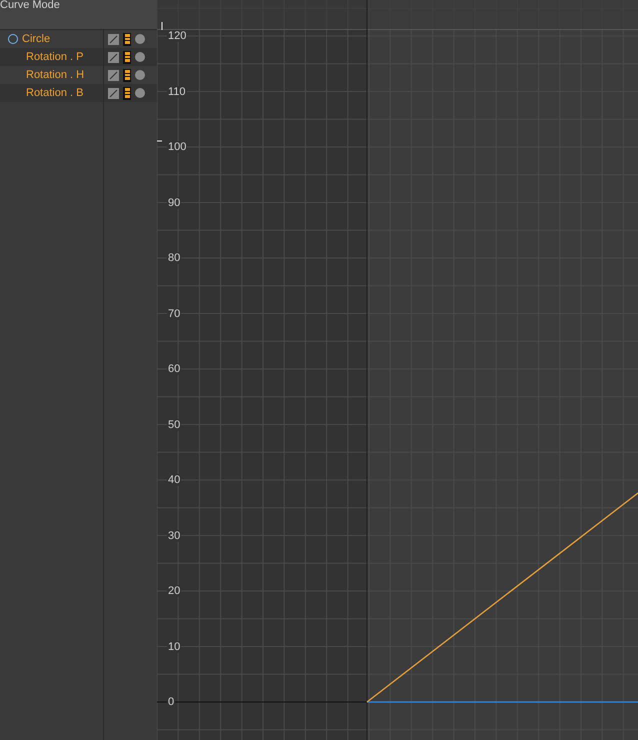 Image resolution: width=638 pixels, height=740 pixels. Describe the element at coordinates (177, 147) in the screenshot. I see `axis-label: 100` at that location.